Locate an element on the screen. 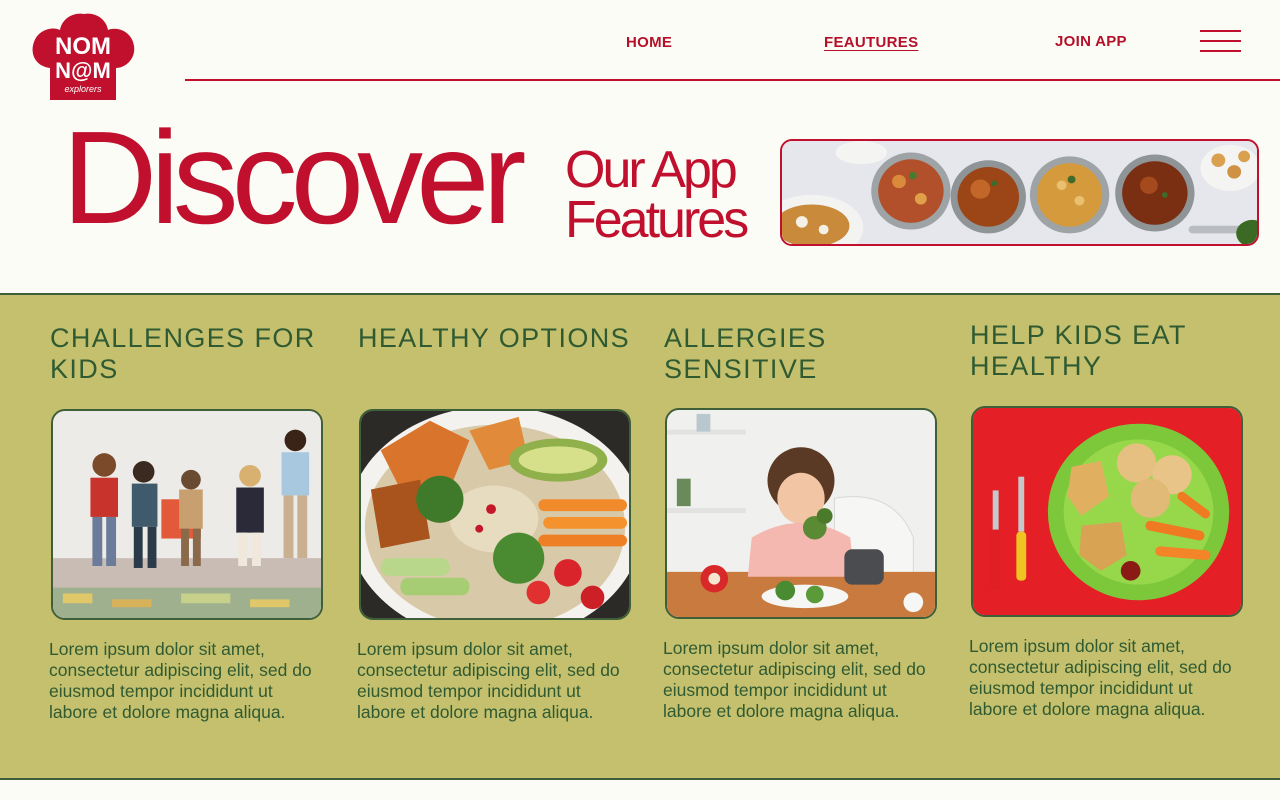 This screenshot has width=1280, height=800. feature-title: CHALLENGES FOR KIDS is located at coordinates (183, 353).